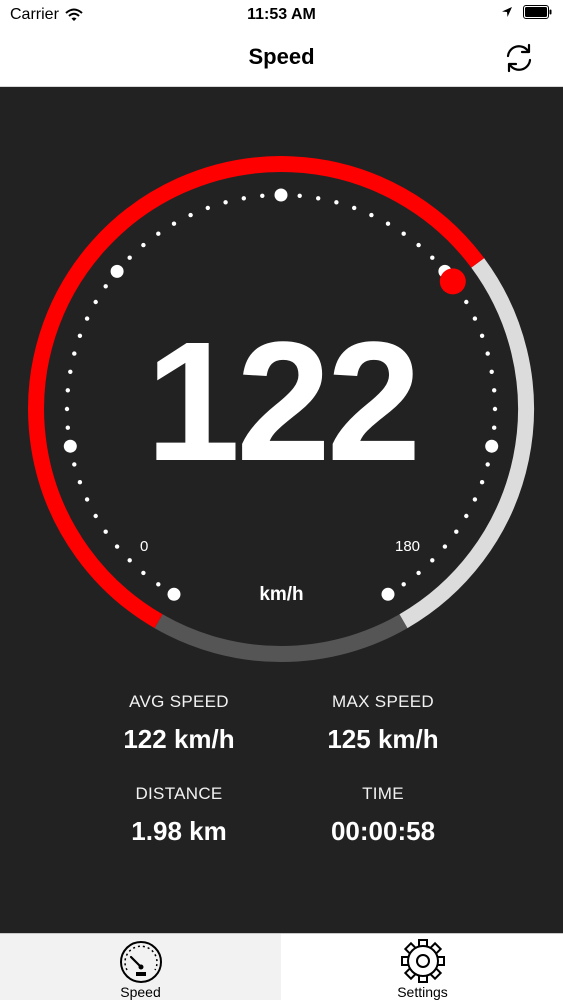 This screenshot has height=1000, width=563. What do you see at coordinates (281, 638) in the screenshot?
I see `gauge-bottom-arc` at bounding box center [281, 638].